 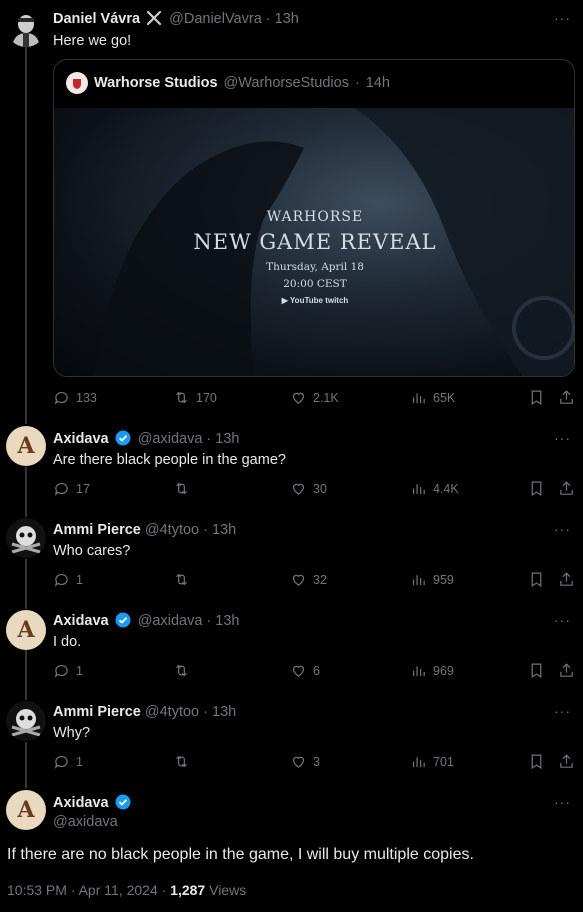 I want to click on action-bar: 133 170 2.1K 65K, so click(x=314, y=399).